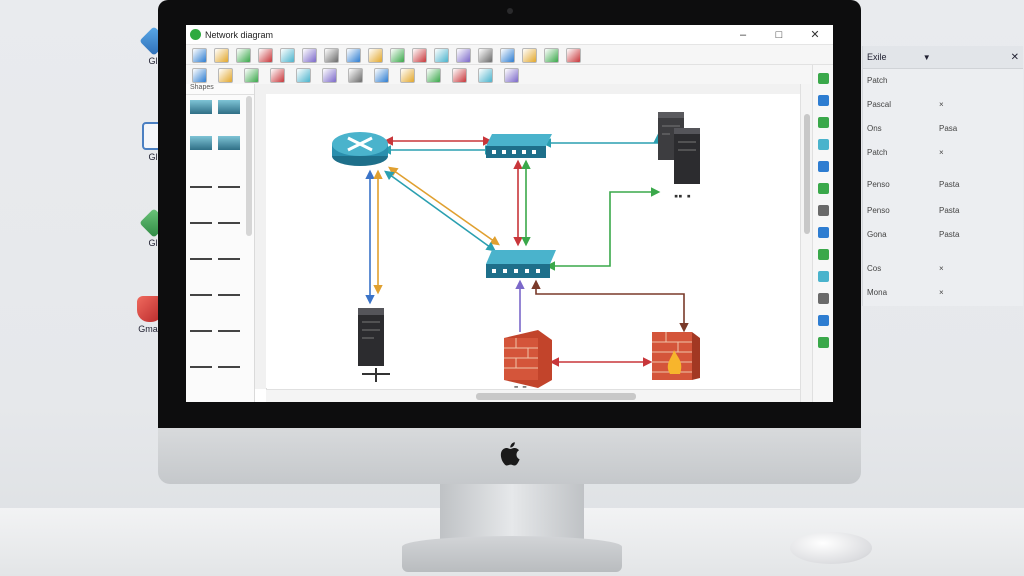 The width and height of the screenshot is (1024, 576). What do you see at coordinates (520, 386) in the screenshot?
I see `firewall-label: ≡ ≡` at bounding box center [520, 386].